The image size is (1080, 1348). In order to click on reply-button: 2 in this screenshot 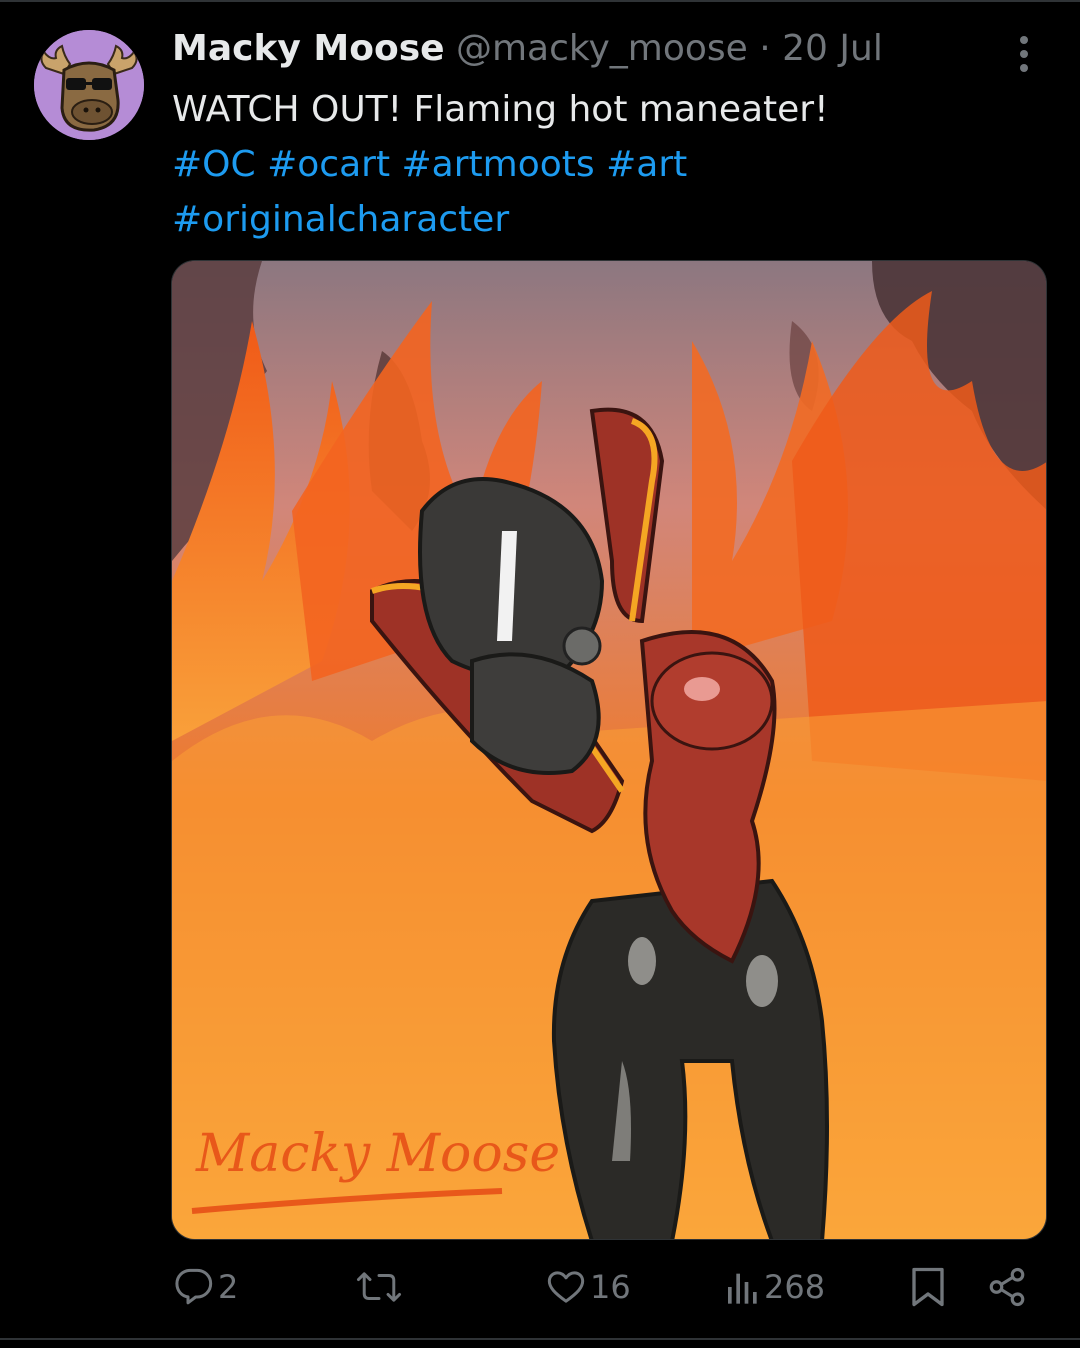, I will do `click(206, 1287)`.